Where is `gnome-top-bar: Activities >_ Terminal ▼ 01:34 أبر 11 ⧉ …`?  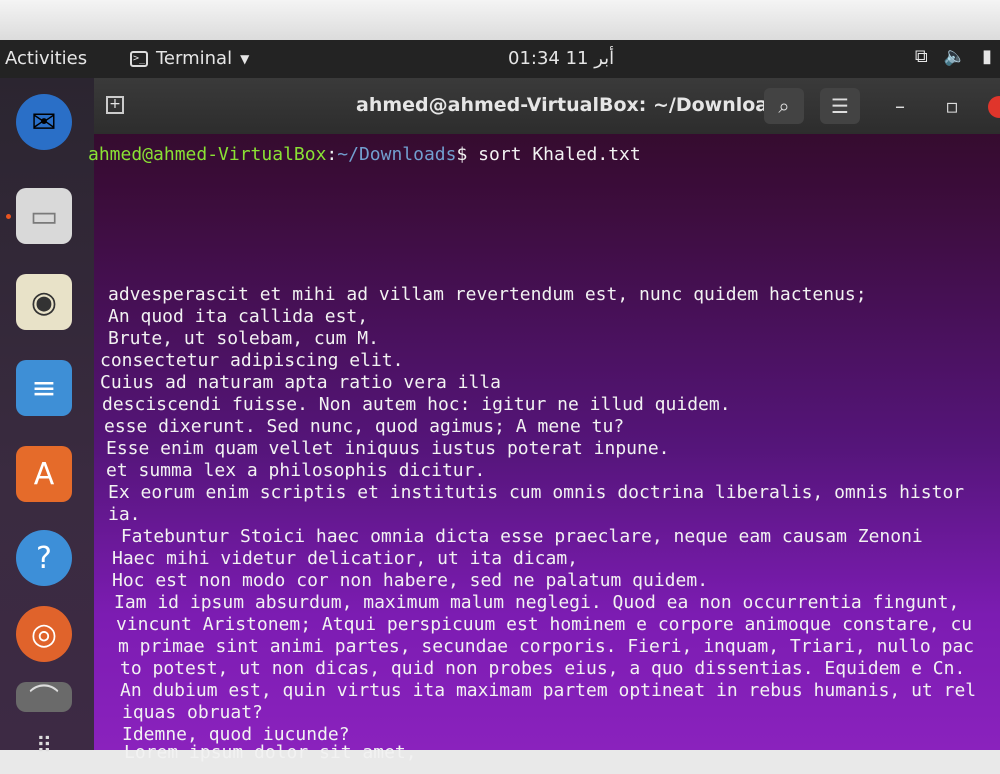 gnome-top-bar: Activities >_ Terminal ▼ 01:34 أبر 11 ⧉ … is located at coordinates (500, 59).